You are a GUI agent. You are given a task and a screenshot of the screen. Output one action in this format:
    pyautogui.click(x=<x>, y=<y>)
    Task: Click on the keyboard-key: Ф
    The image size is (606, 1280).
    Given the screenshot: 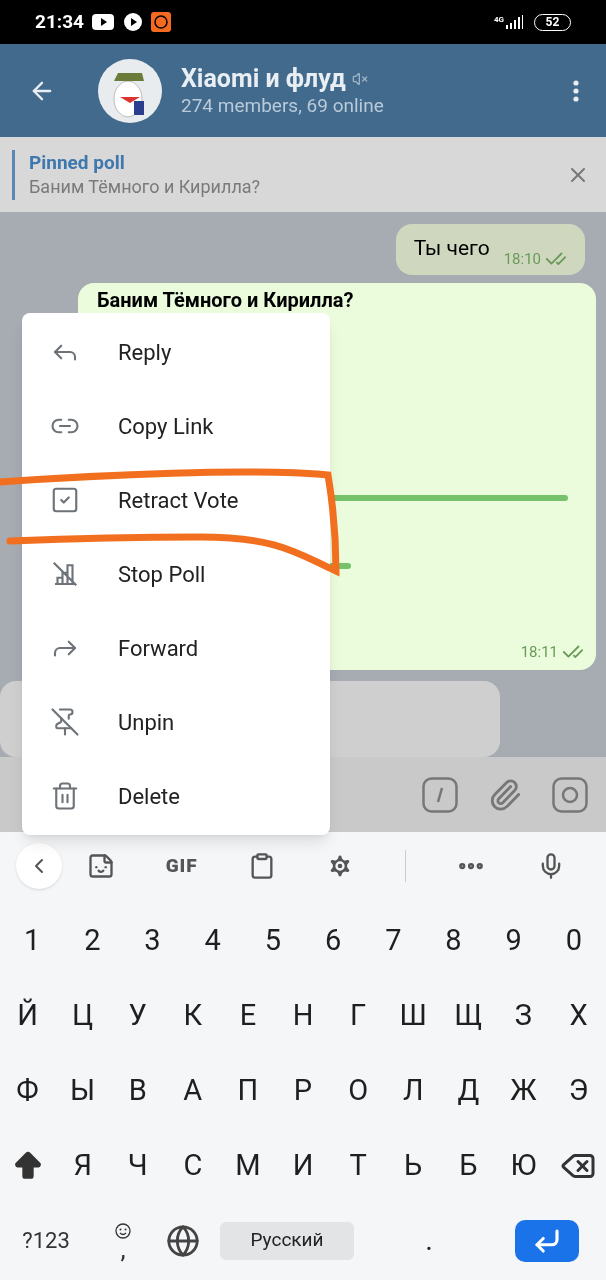 What is the action you would take?
    pyautogui.click(x=28, y=1090)
    